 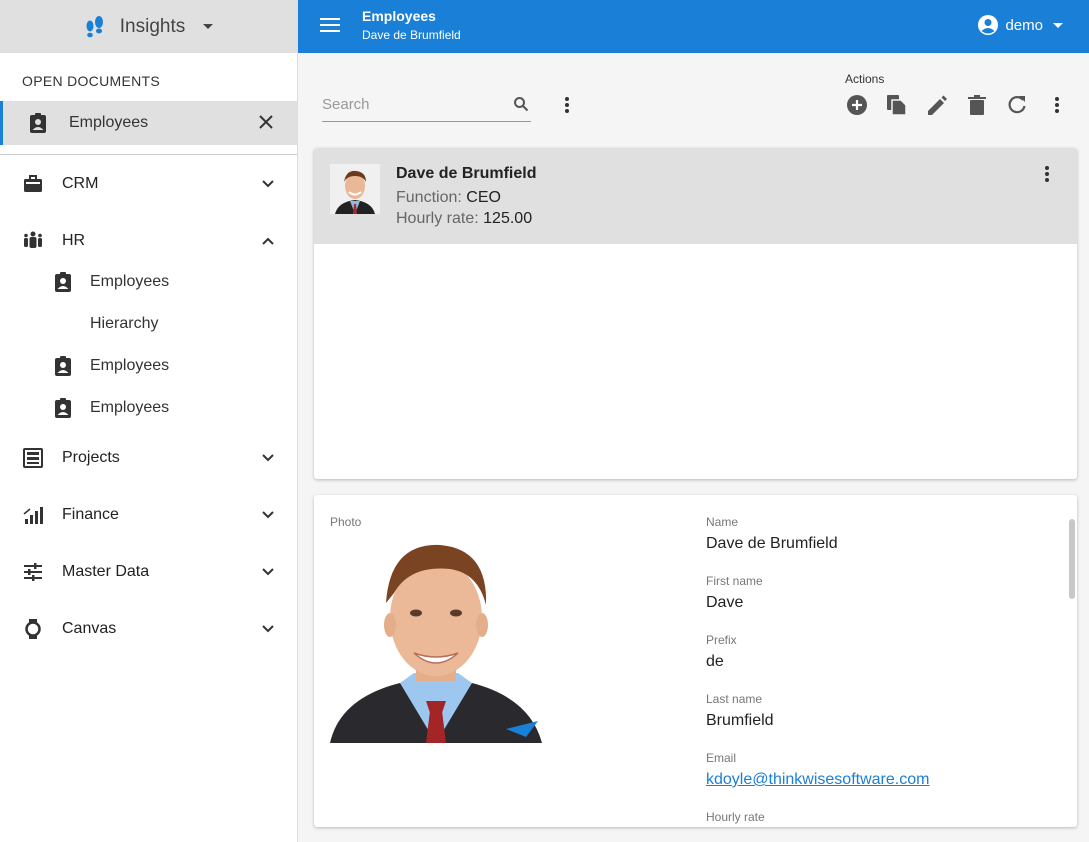 I want to click on email-link: kdoyle@thinkwisesoftware.com, so click(x=817, y=780).